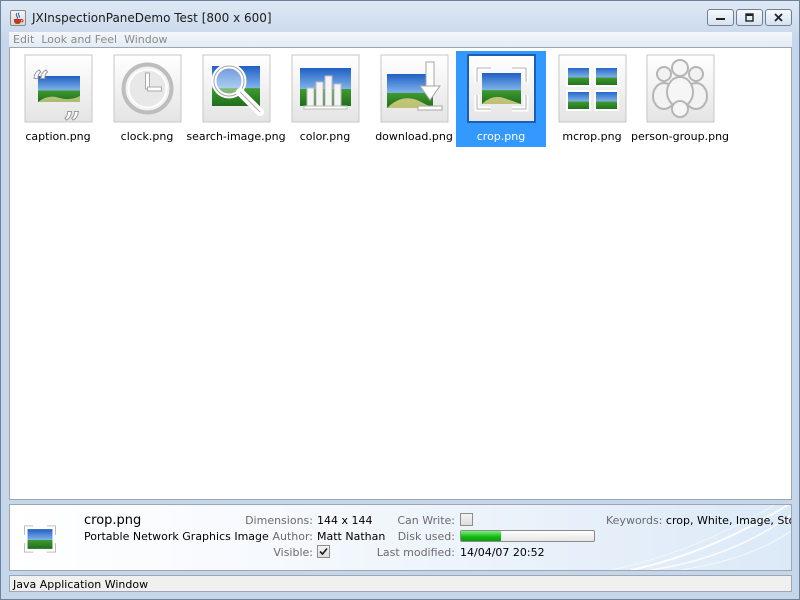 The image size is (800, 600). What do you see at coordinates (23, 39) in the screenshot?
I see `menu-edit: Edit` at bounding box center [23, 39].